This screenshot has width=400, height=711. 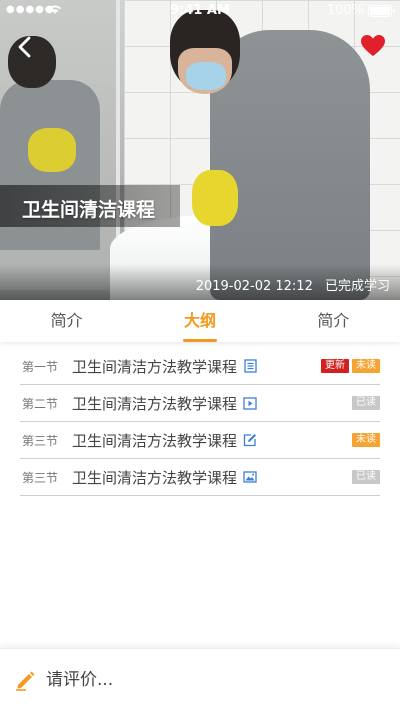 I want to click on list-item: 第三节 卫生间清洁方法教学课程 未读, so click(x=200, y=440).